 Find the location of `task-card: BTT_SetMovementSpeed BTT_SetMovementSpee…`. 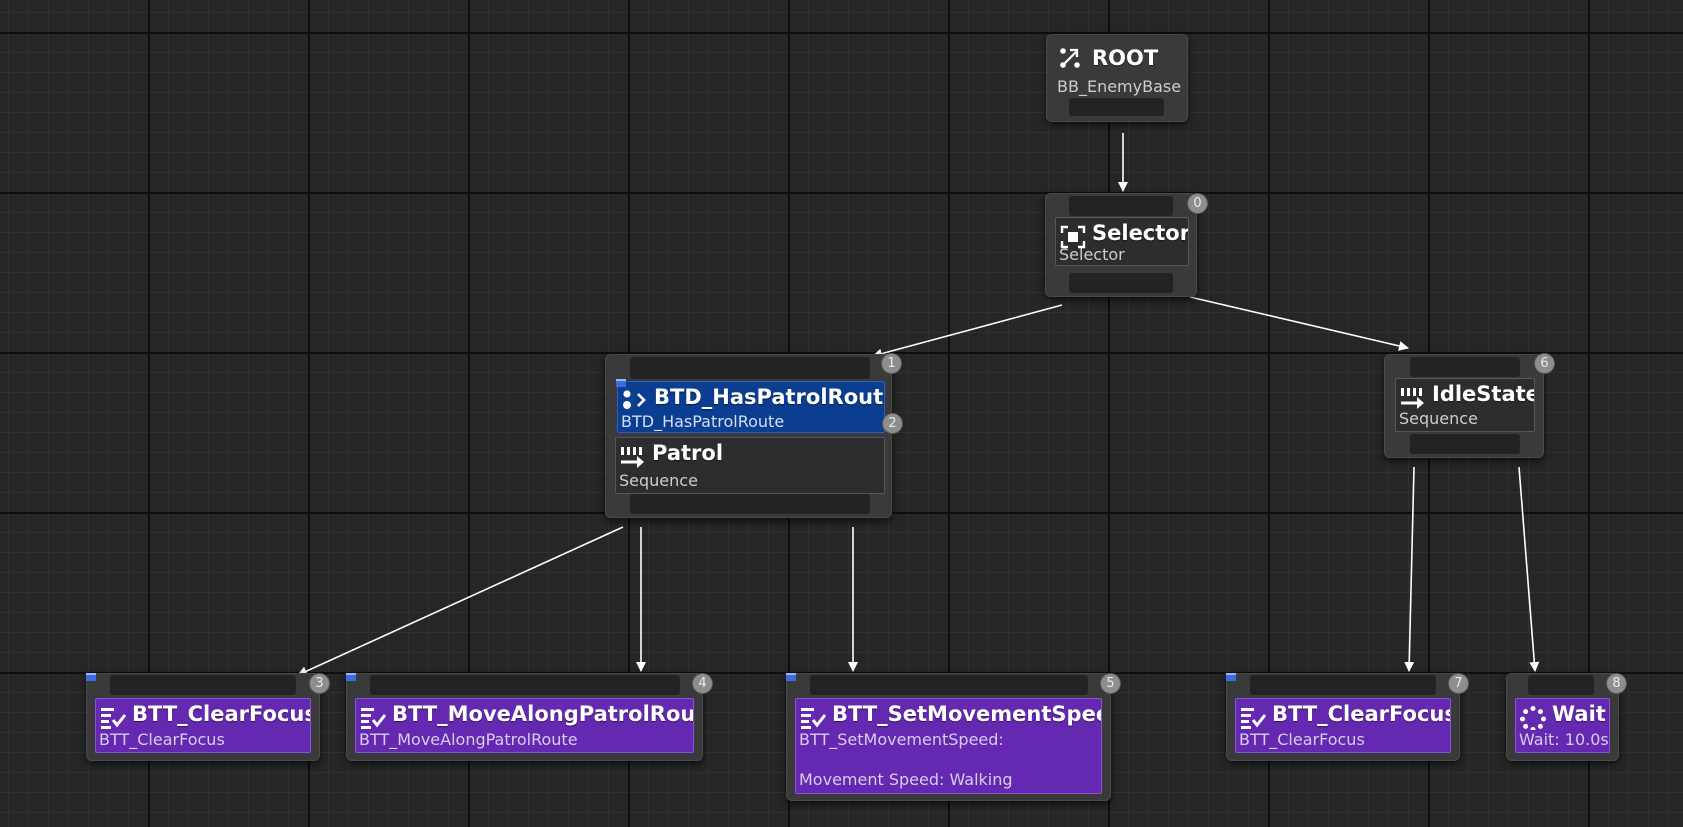

task-card: BTT_SetMovementSpeed BTT_SetMovementSpee… is located at coordinates (948, 746).